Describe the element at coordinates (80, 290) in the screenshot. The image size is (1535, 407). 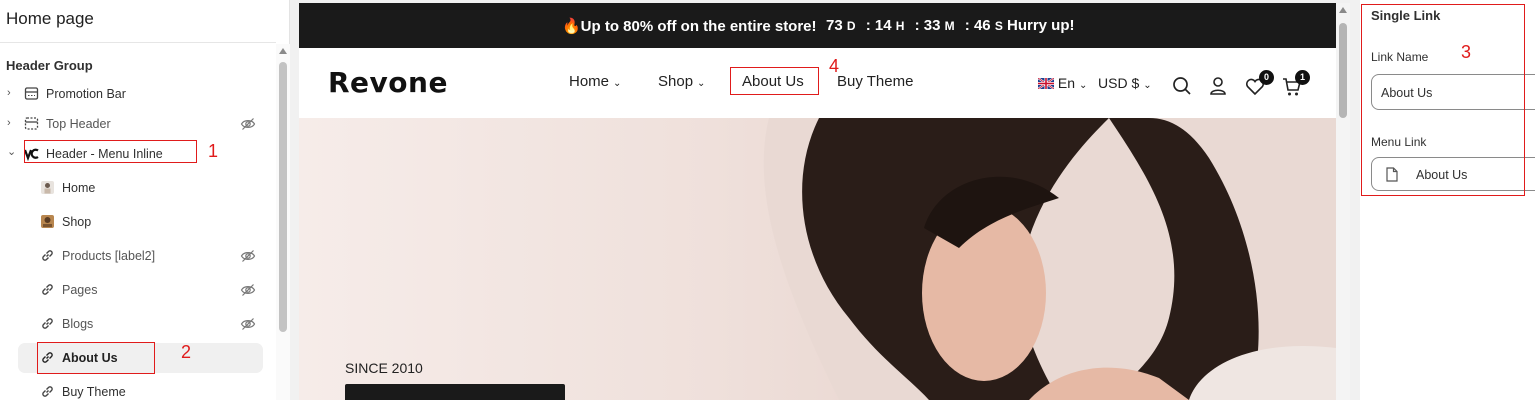
I see `tree-item-label: Pages` at that location.